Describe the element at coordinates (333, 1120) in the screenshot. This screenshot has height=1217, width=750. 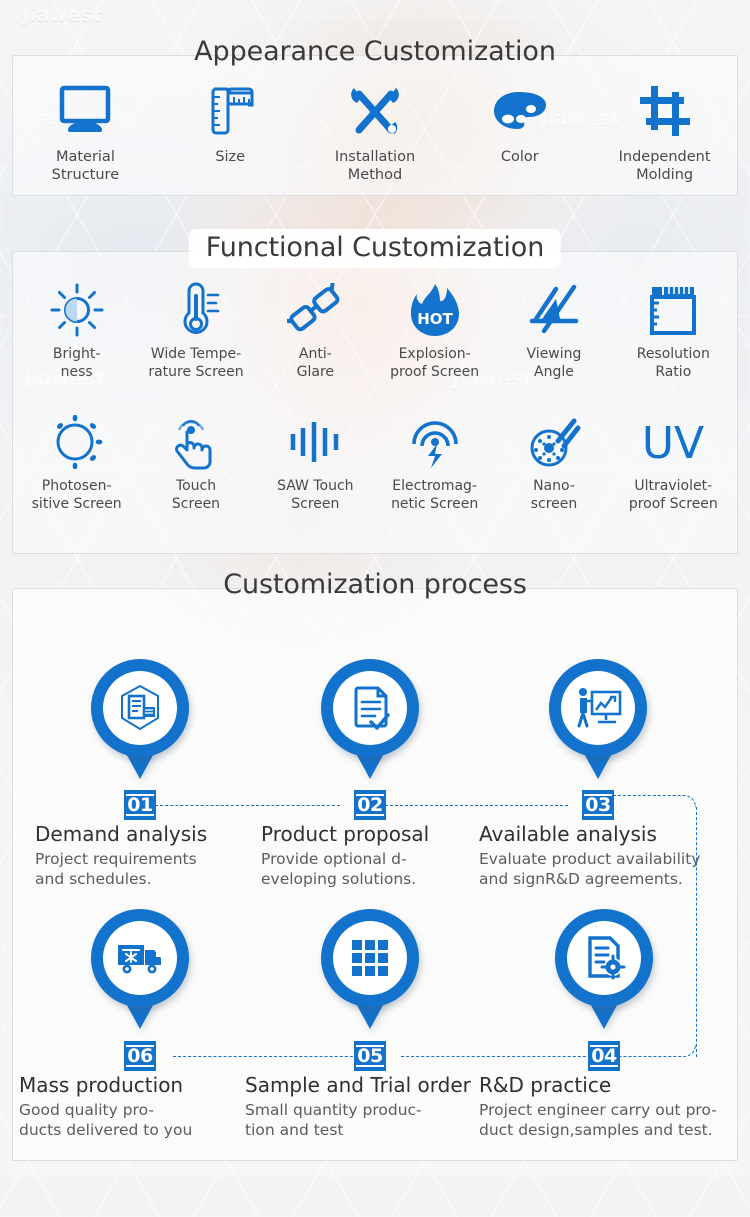
I see `step-description: Small quantity produc- tion and test` at that location.